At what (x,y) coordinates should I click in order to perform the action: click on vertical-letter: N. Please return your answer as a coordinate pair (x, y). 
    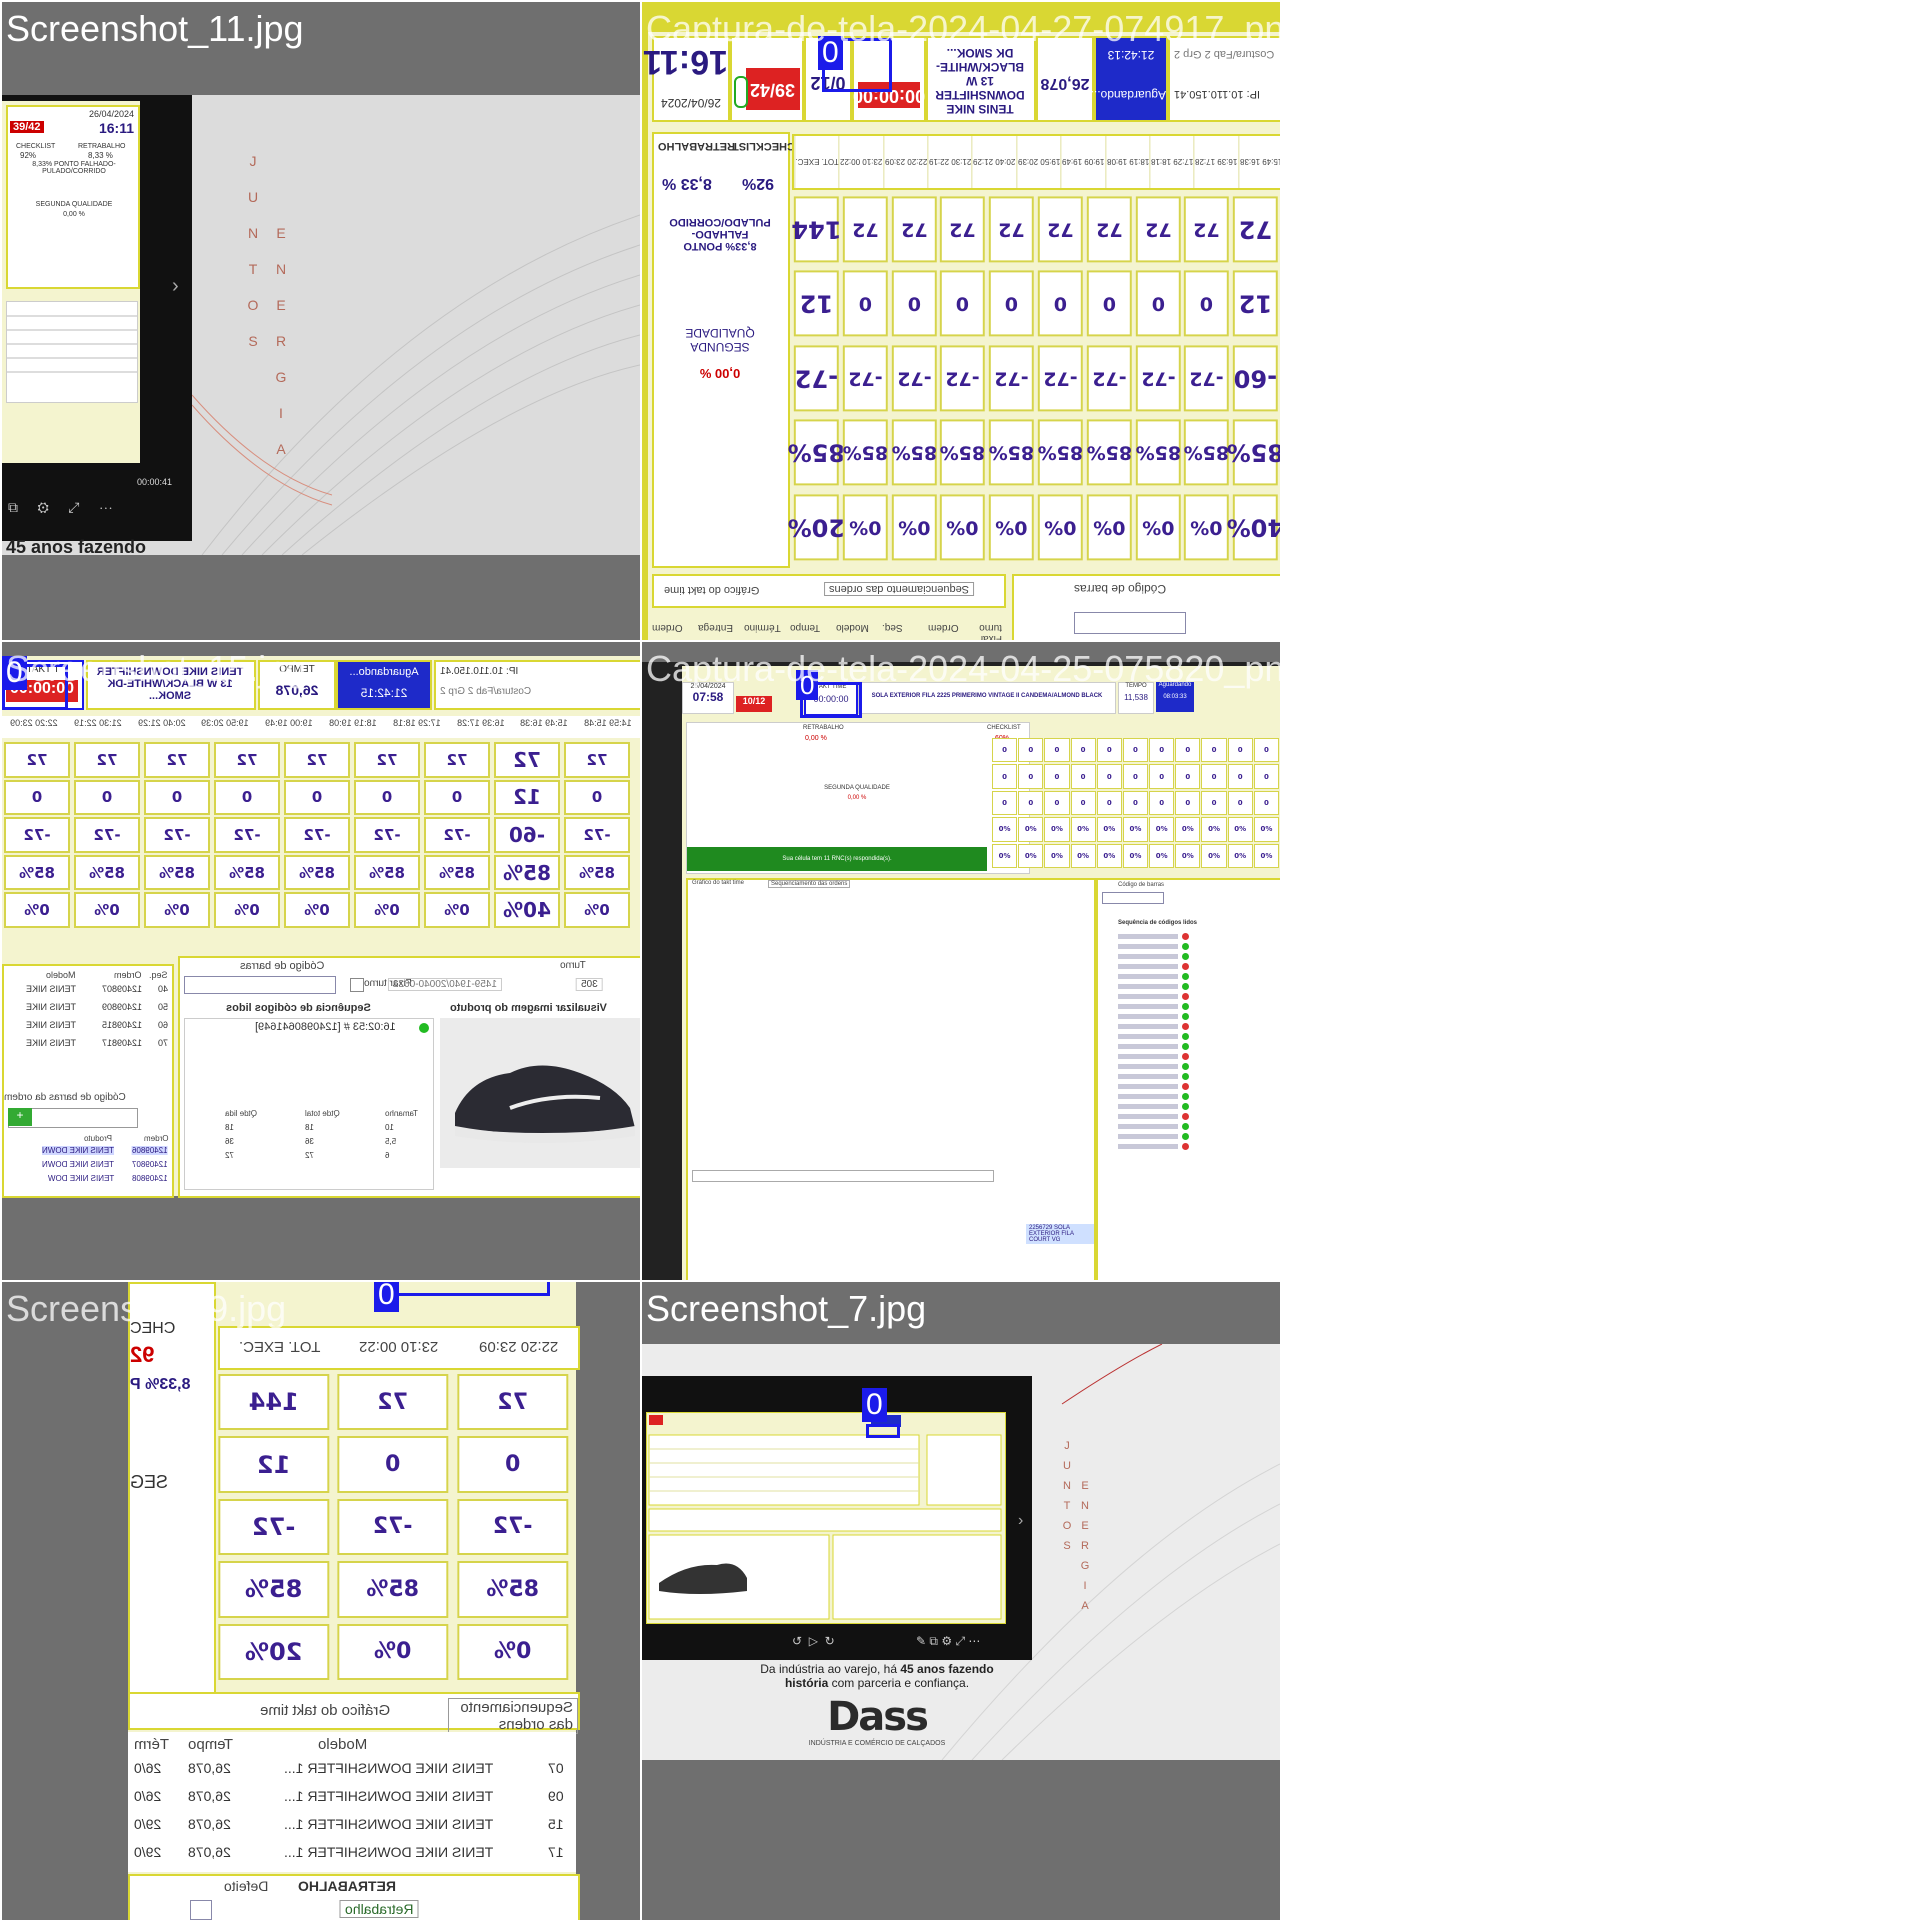
    Looking at the image, I should click on (281, 269).